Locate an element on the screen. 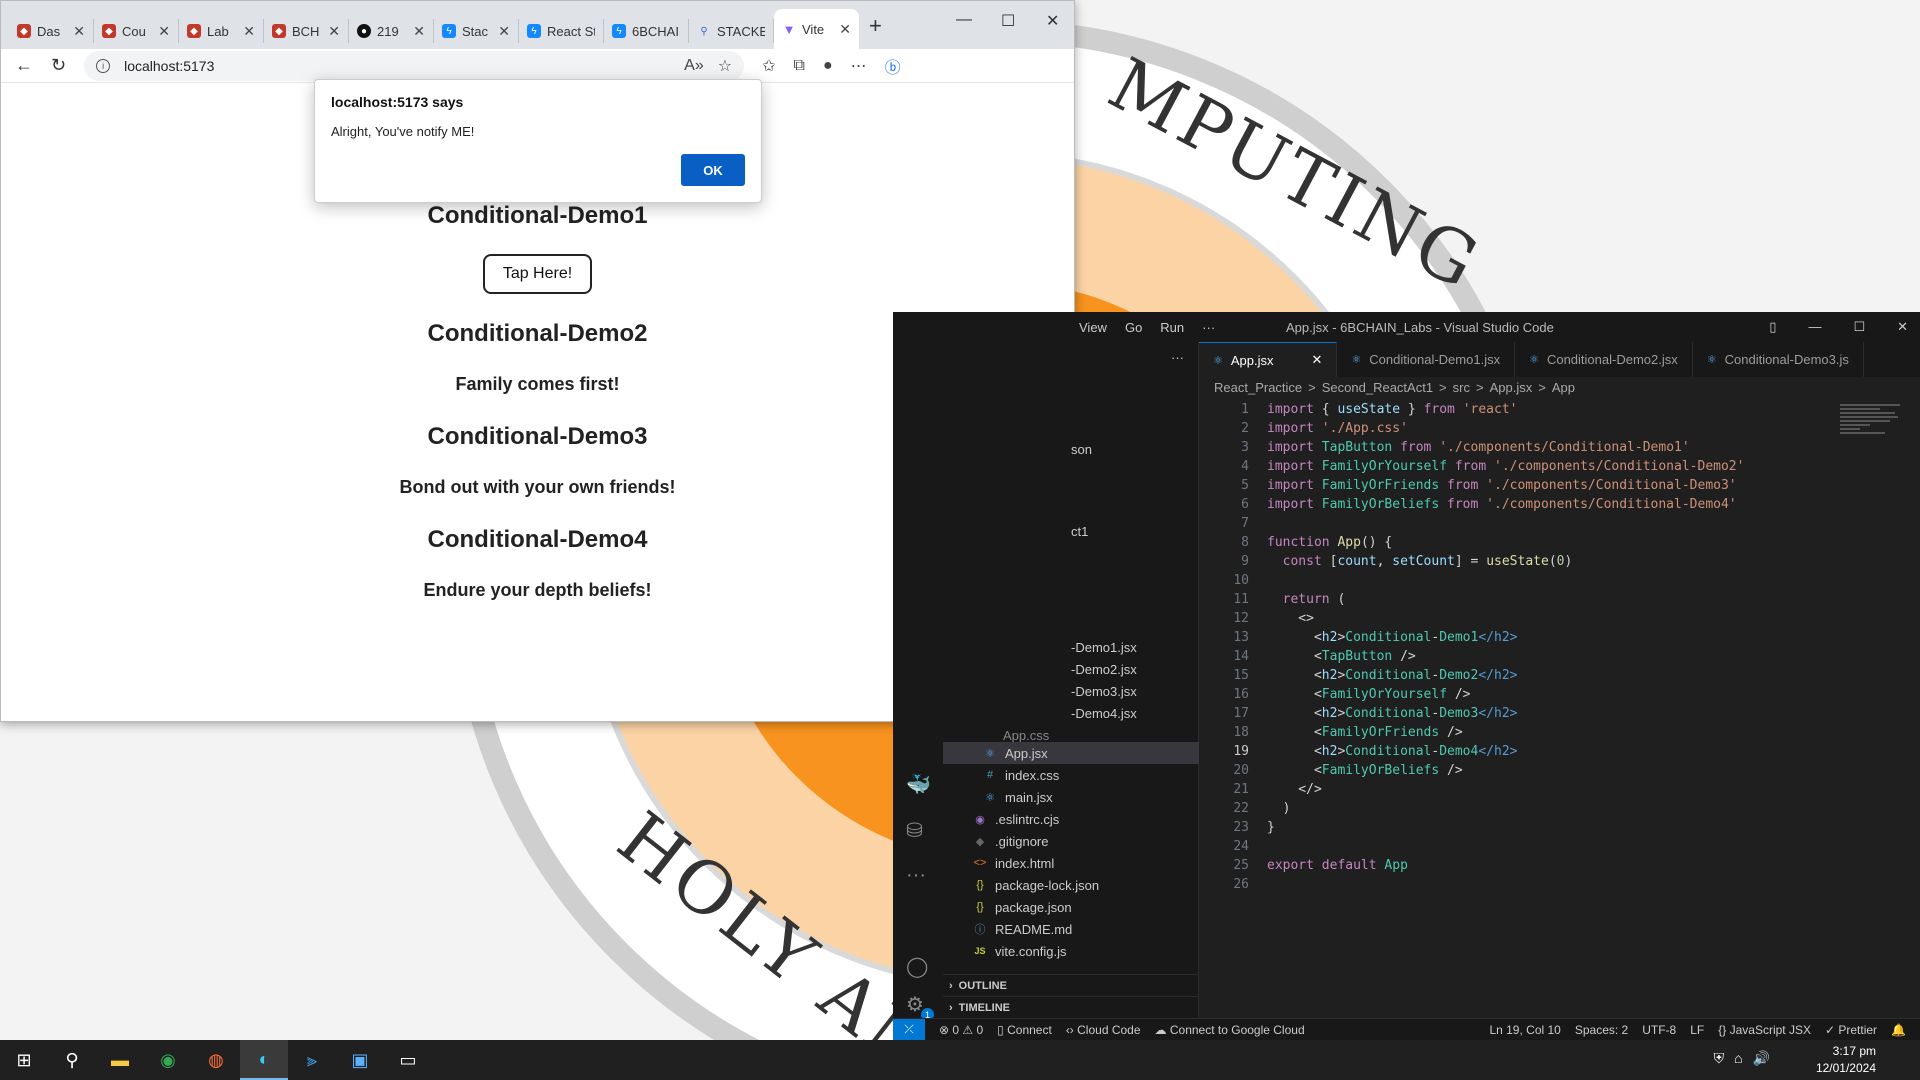  browser-tab: ϟ Stac ✕ is located at coordinates (476, 31).